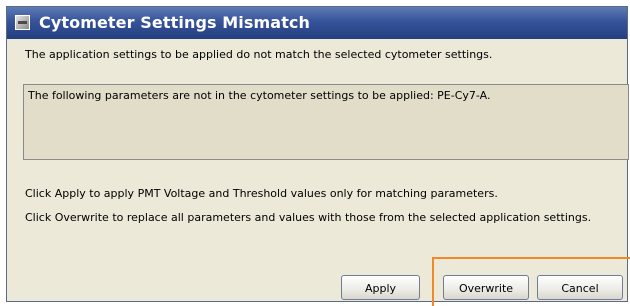  What do you see at coordinates (175, 22) in the screenshot?
I see `dialog-title: Cytometer Settings Mismatch` at bounding box center [175, 22].